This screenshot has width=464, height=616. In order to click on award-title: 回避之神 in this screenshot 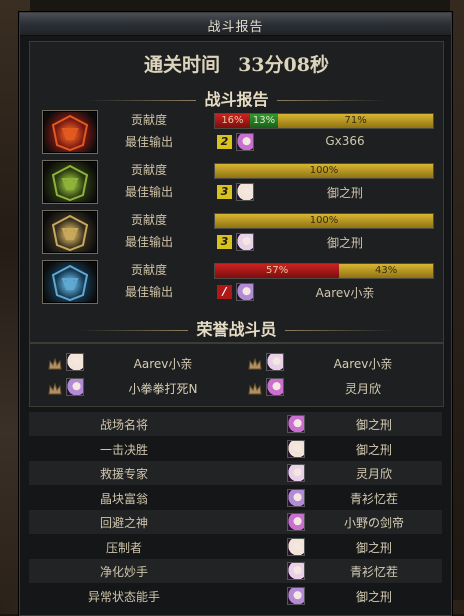, I will do `click(123, 523)`.